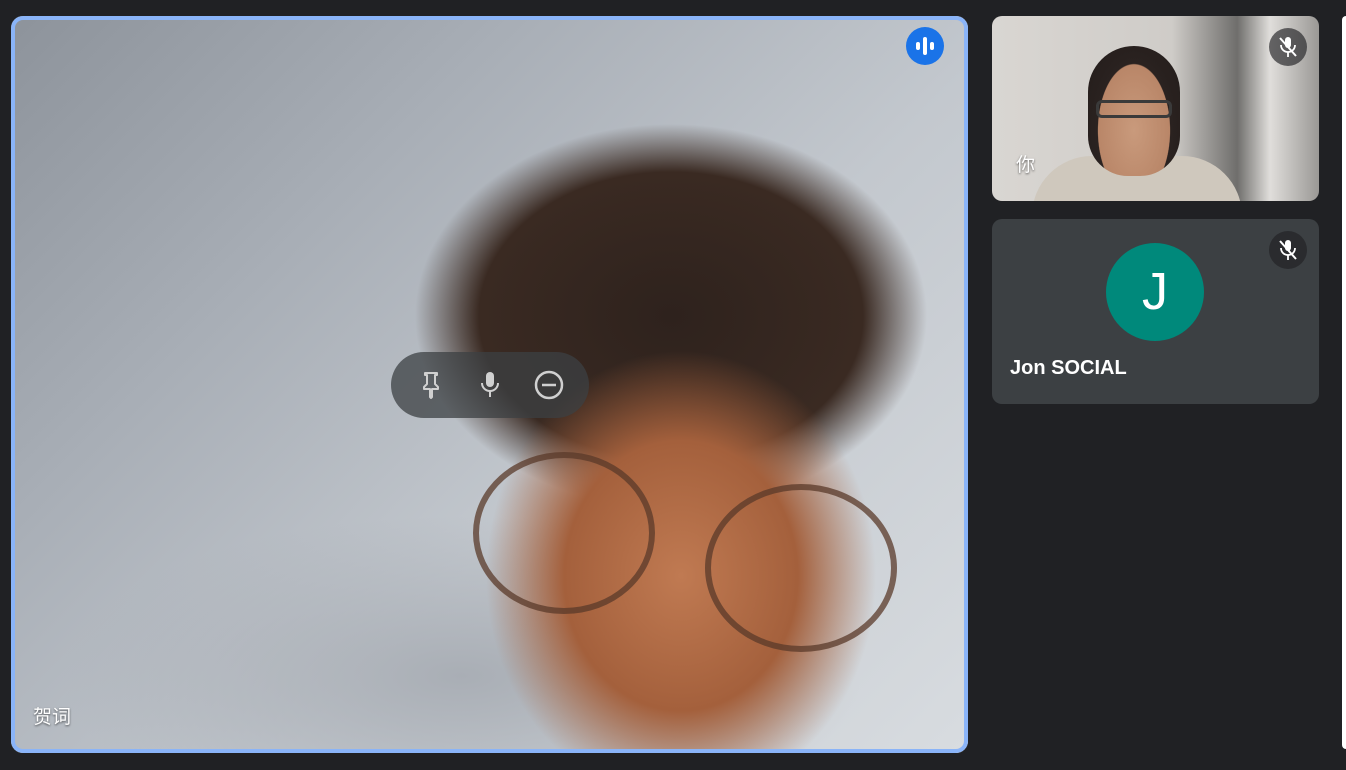 Image resolution: width=1346 pixels, height=770 pixels. What do you see at coordinates (52, 717) in the screenshot?
I see `main-participant-name: 贺词` at bounding box center [52, 717].